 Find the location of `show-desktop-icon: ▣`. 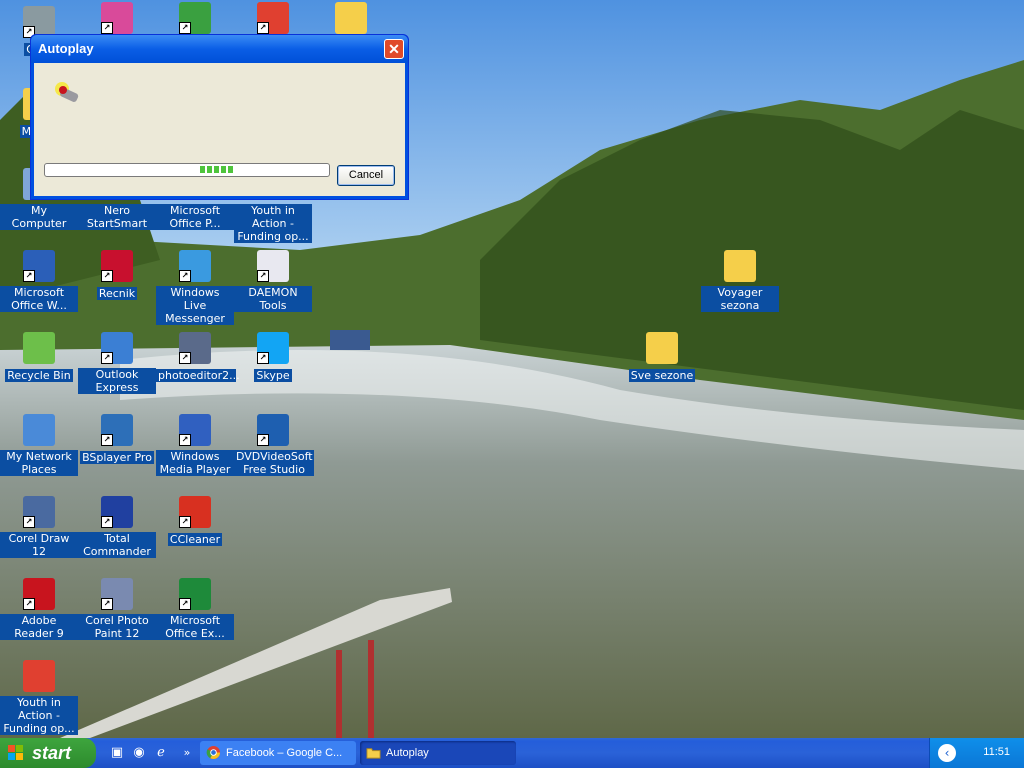

show-desktop-icon: ▣ is located at coordinates (117, 753).